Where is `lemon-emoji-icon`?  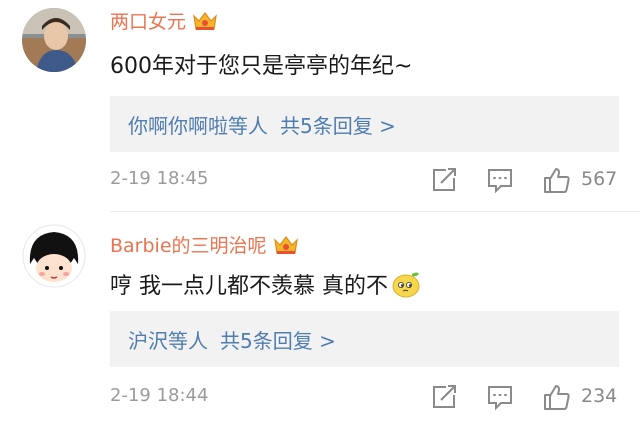 lemon-emoji-icon is located at coordinates (406, 284).